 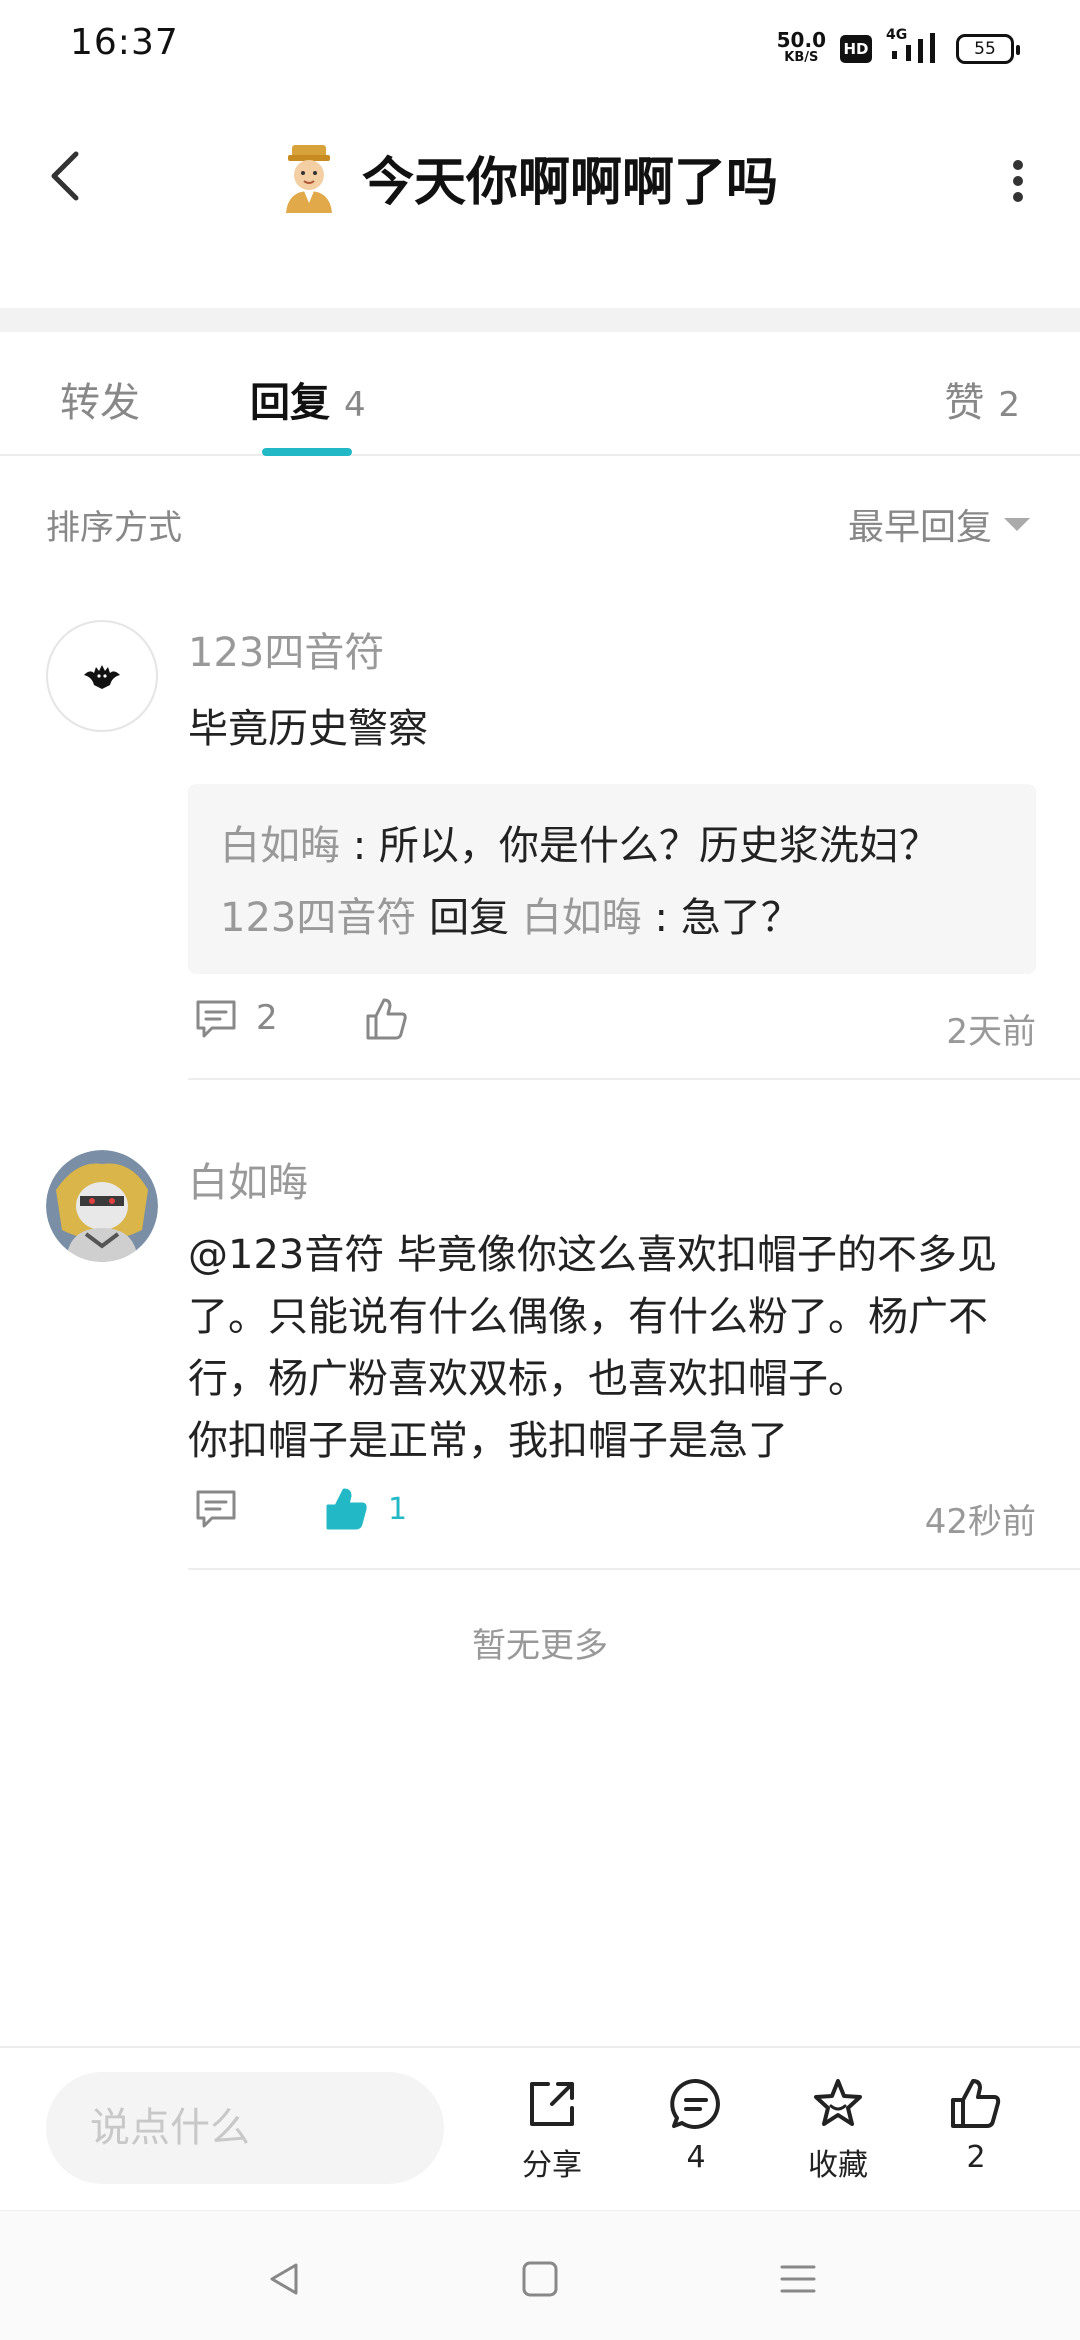 I want to click on square-home-icon, so click(x=540, y=2279).